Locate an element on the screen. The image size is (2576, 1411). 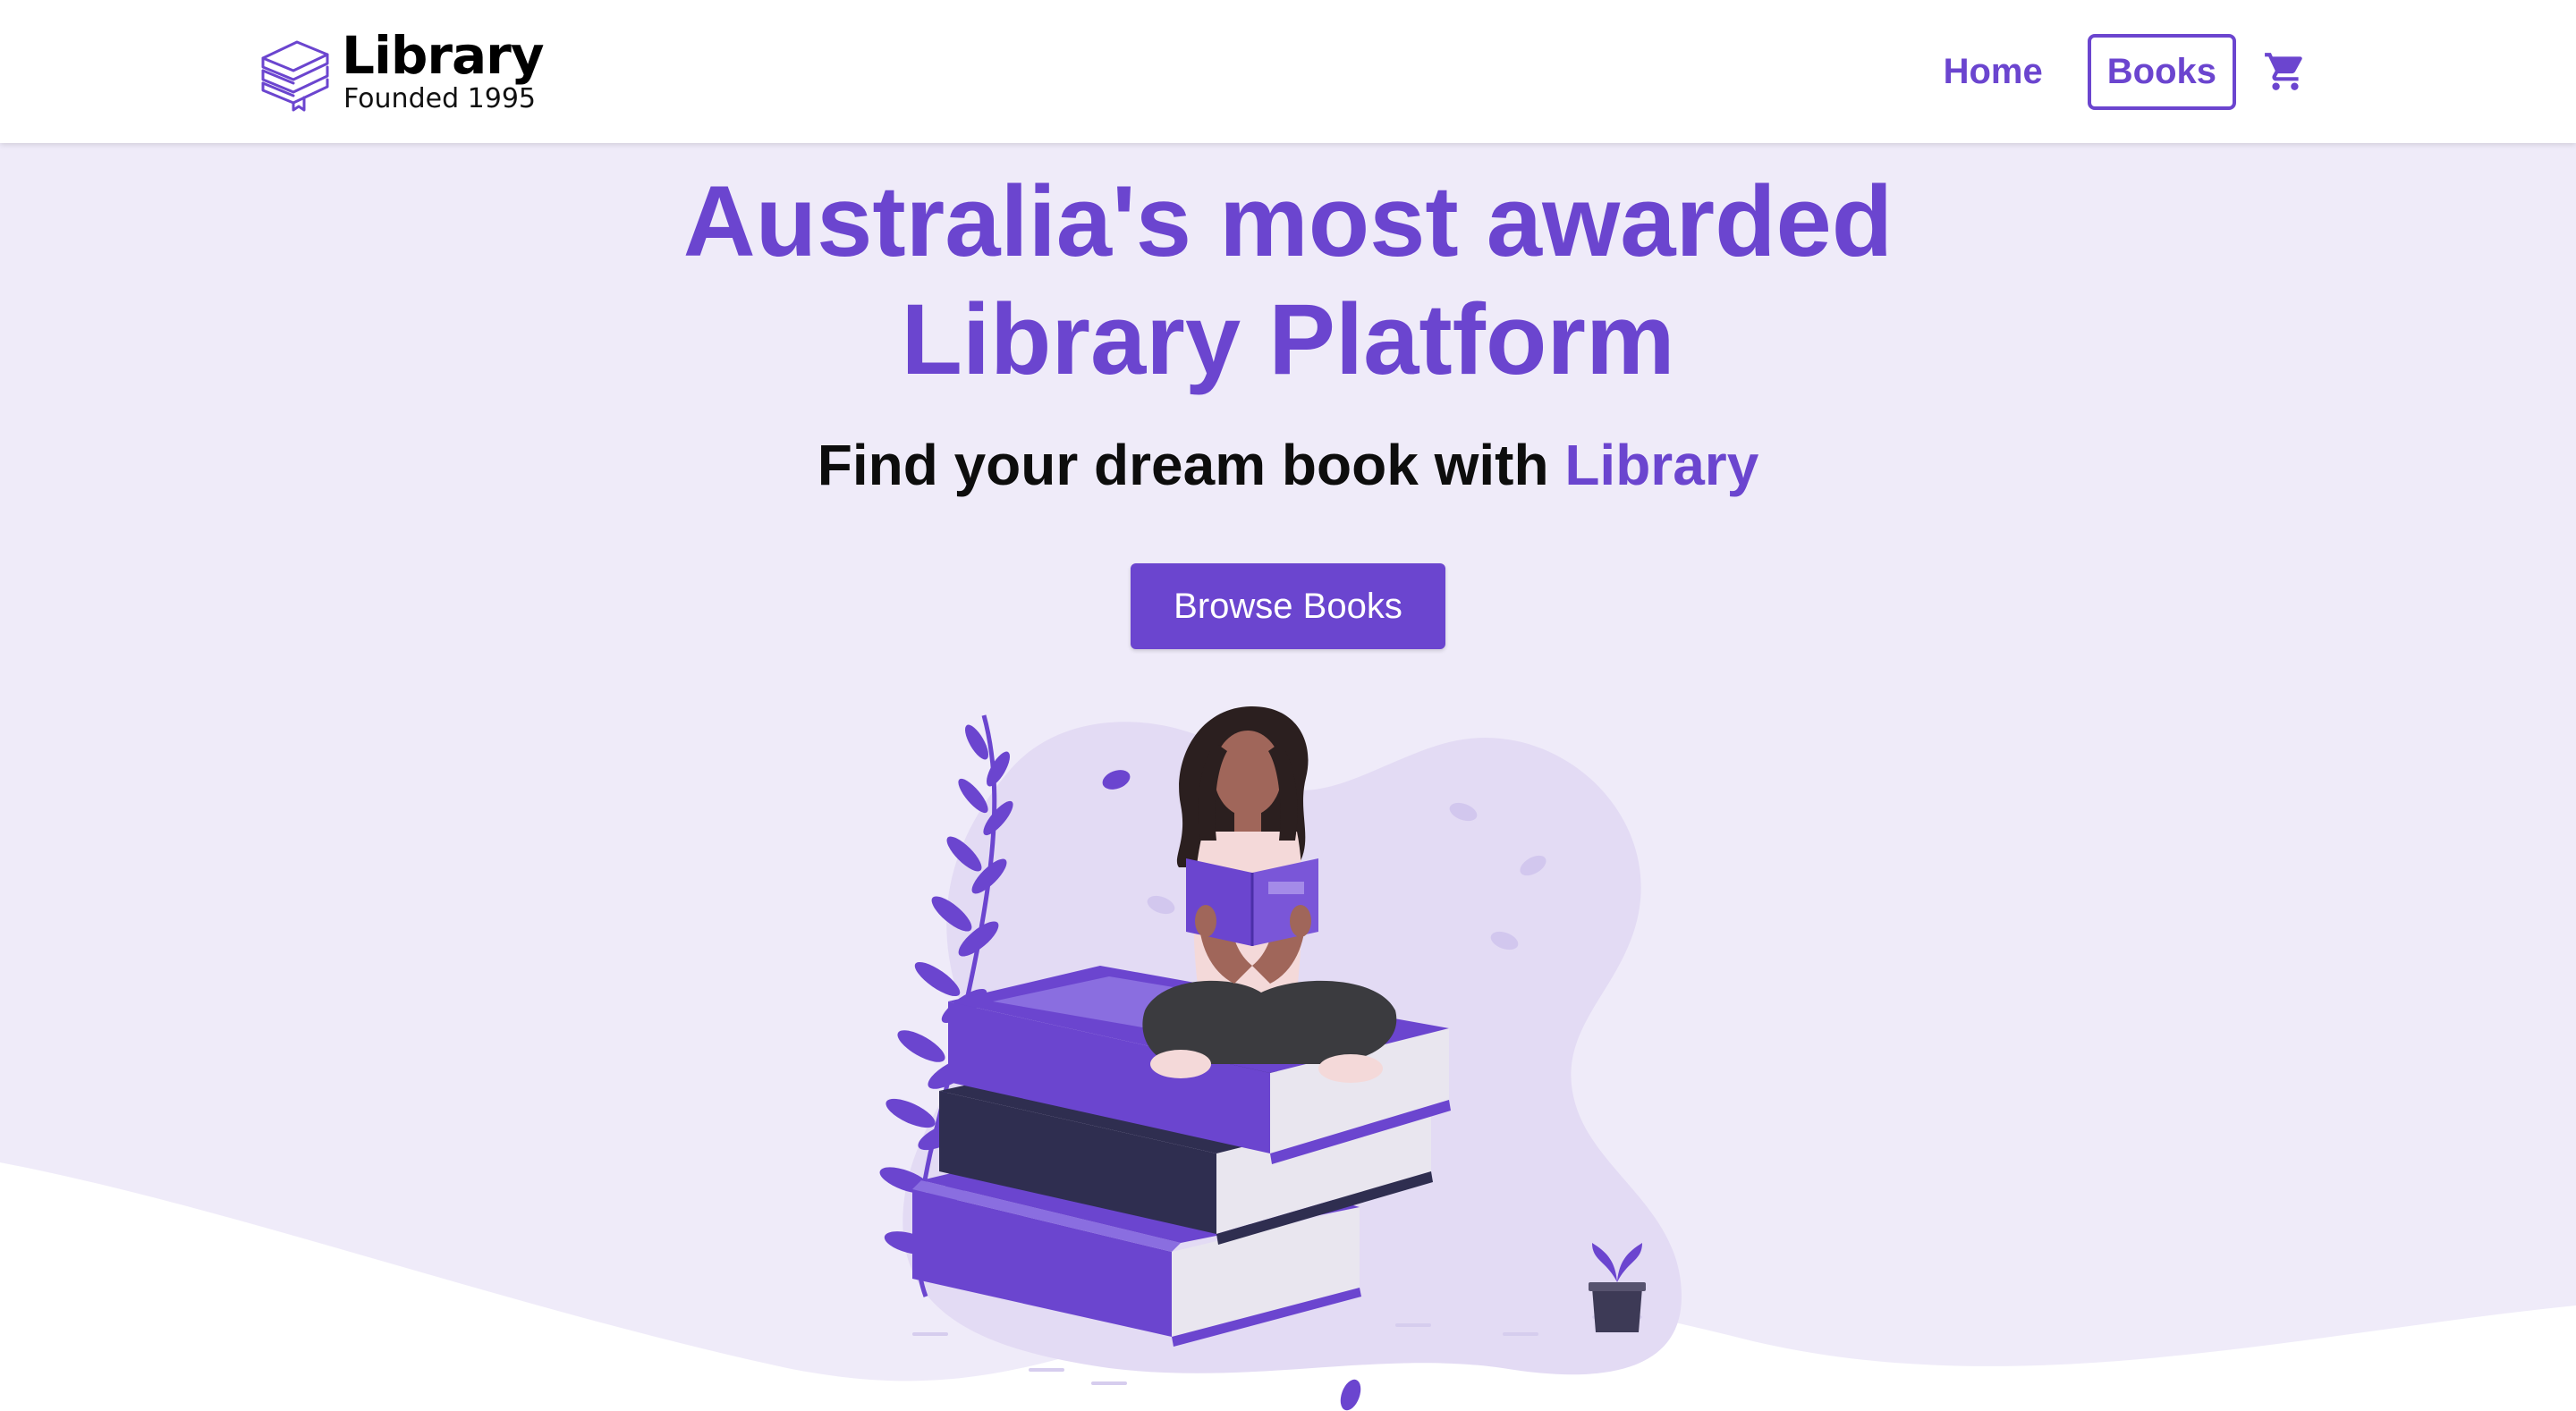
hero-subtitle-text: Find your dream book with is located at coordinates (1191, 465).